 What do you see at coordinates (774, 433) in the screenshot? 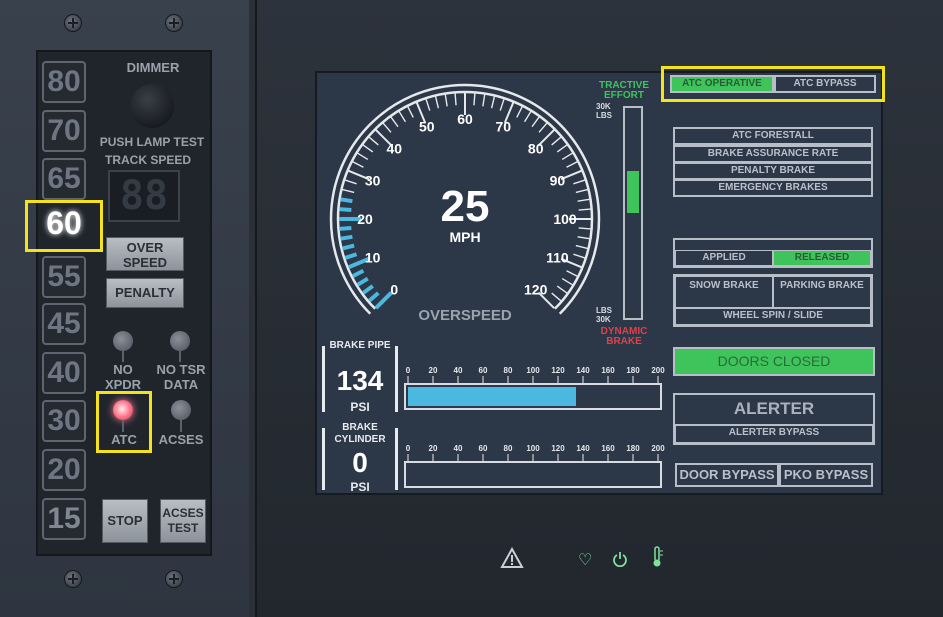
I see `alerter-bypass-indicator: ALERTER BYPASS` at bounding box center [774, 433].